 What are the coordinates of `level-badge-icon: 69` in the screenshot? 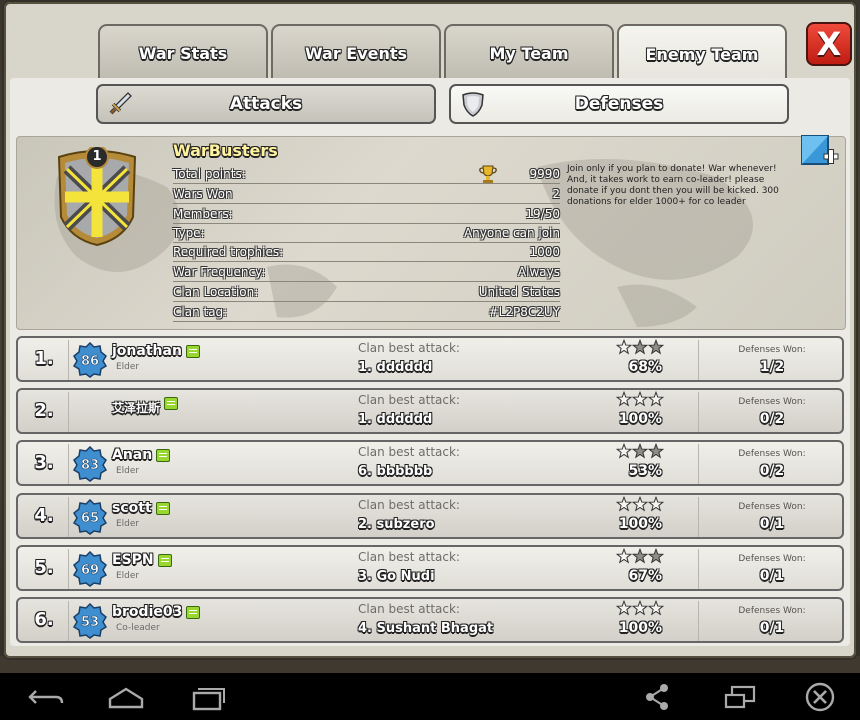 It's located at (90, 568).